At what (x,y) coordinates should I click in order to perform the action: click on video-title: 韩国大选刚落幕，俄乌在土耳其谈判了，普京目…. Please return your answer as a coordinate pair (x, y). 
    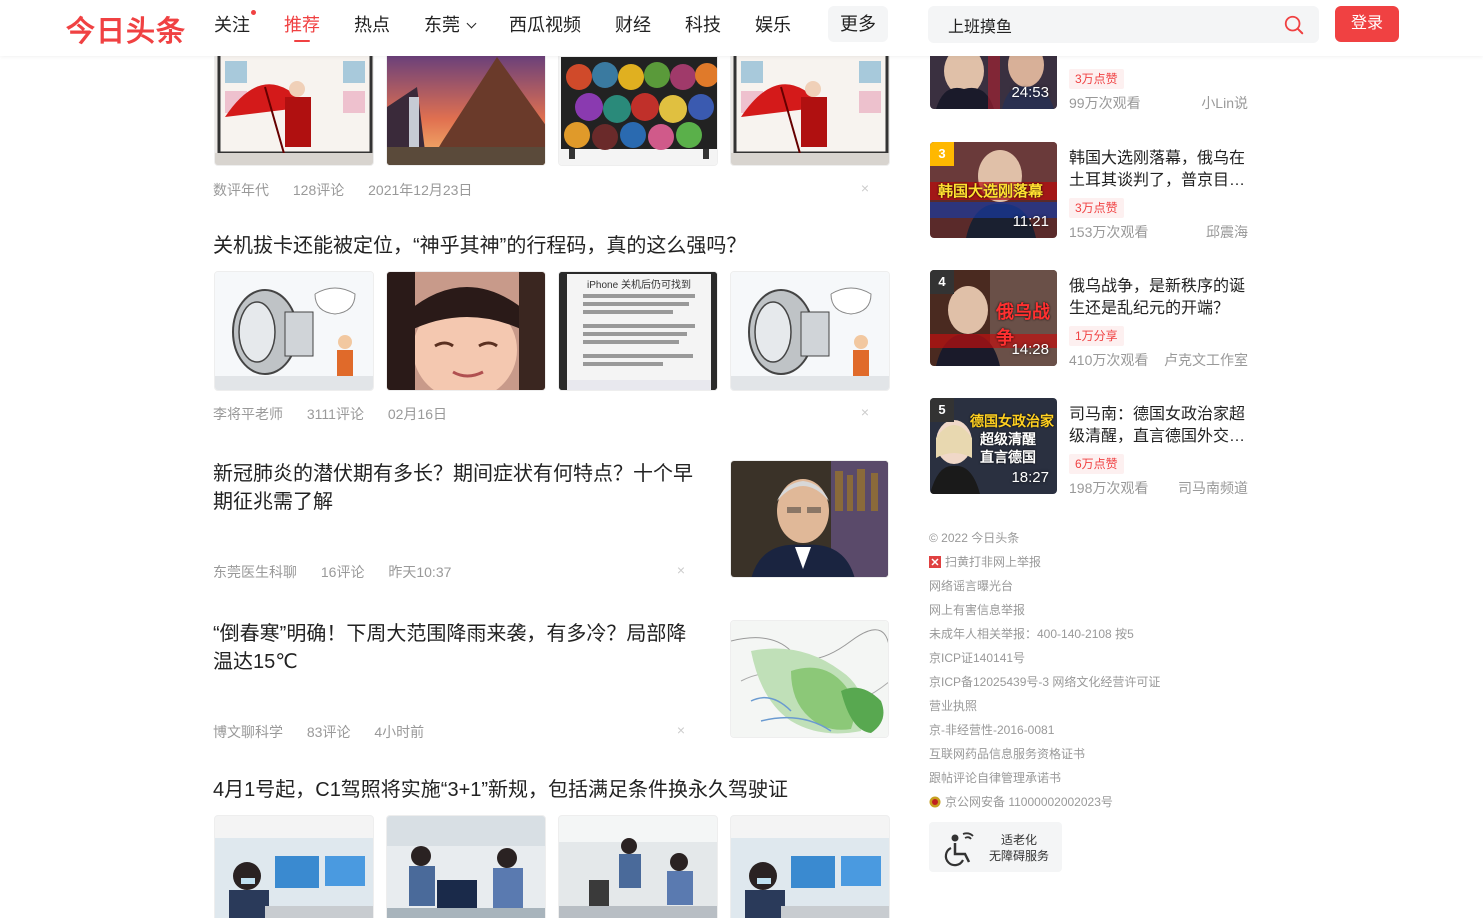
    Looking at the image, I should click on (1158, 170).